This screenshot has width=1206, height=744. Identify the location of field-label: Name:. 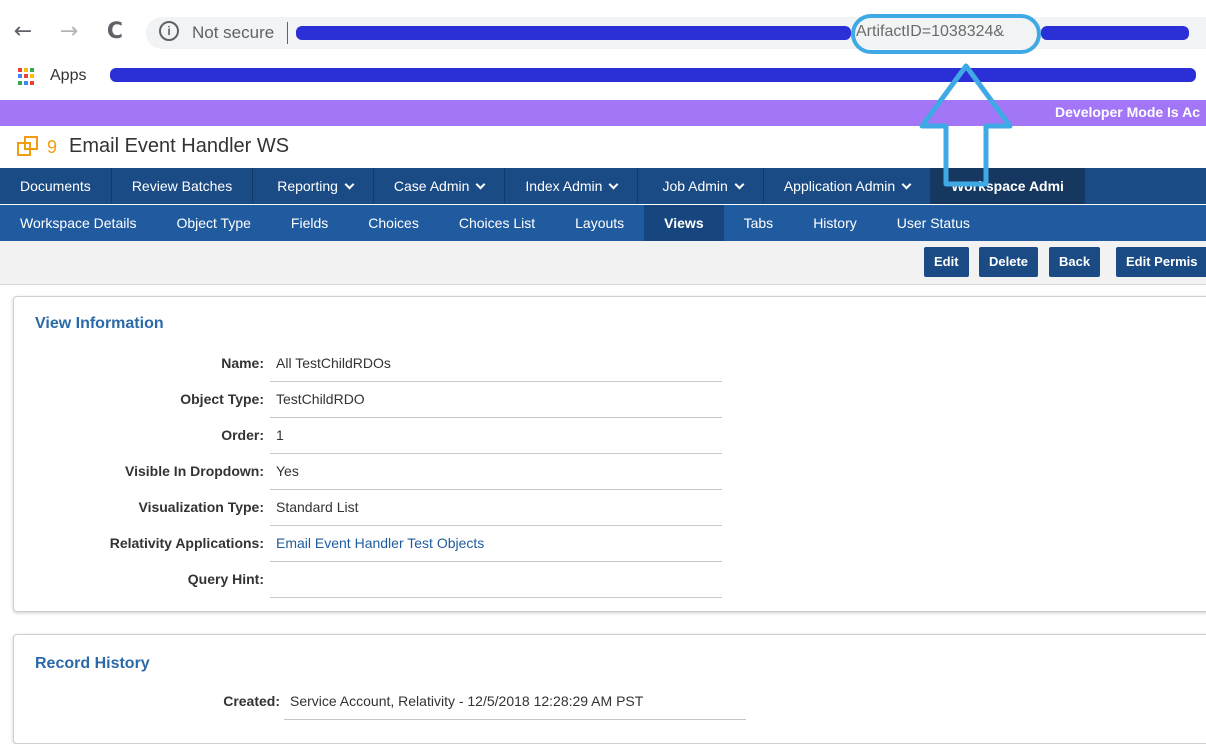
(242, 363).